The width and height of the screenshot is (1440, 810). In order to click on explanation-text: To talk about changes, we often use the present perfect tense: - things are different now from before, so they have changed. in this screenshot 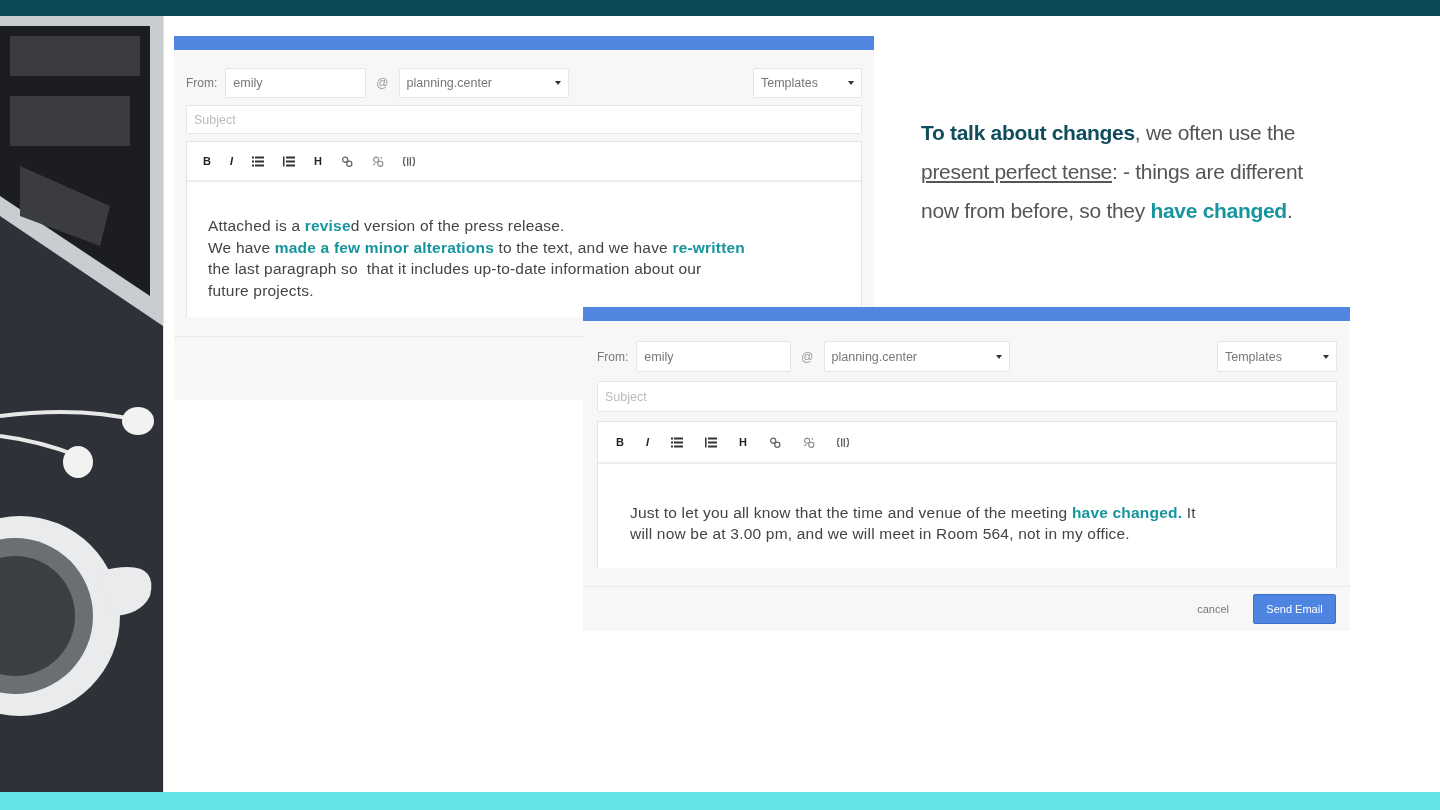, I will do `click(1112, 172)`.